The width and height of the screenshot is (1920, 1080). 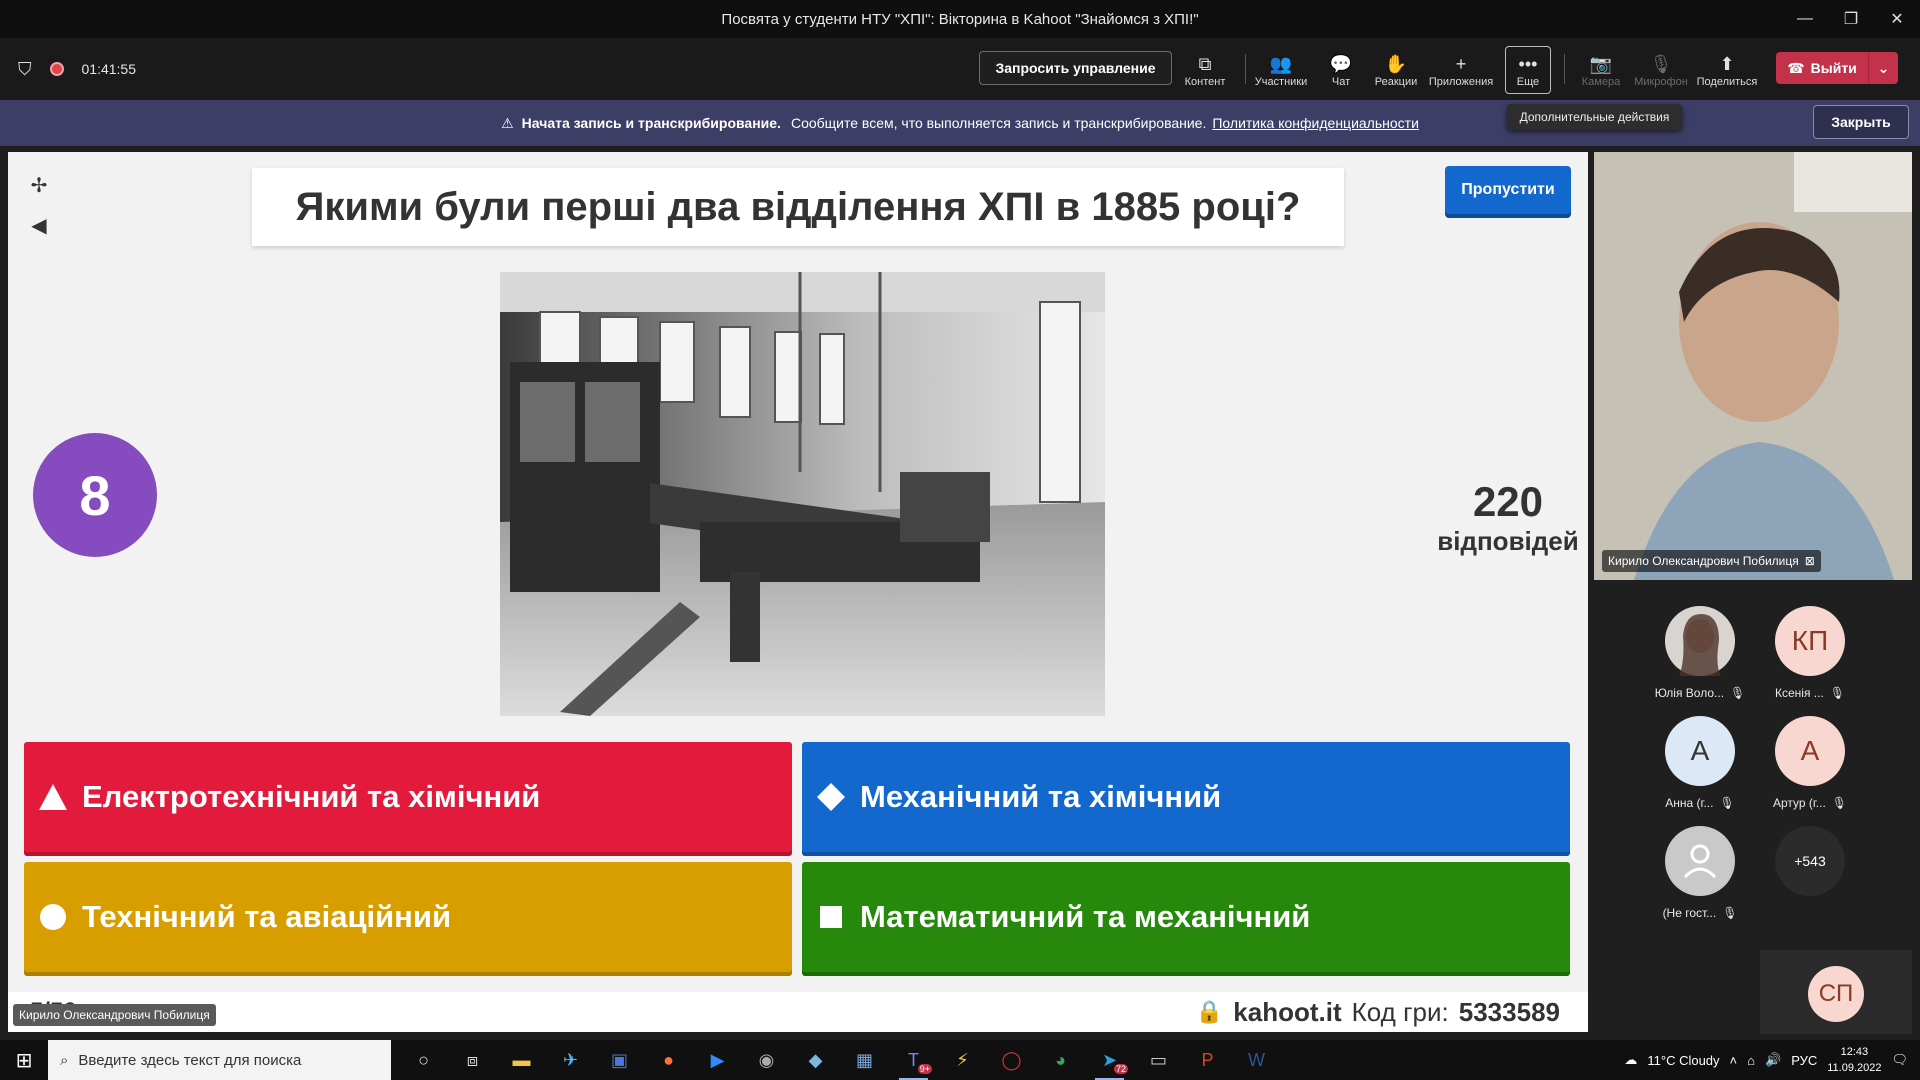 What do you see at coordinates (1601, 70) in the screenshot?
I see `camera-button: 📷 Камера` at bounding box center [1601, 70].